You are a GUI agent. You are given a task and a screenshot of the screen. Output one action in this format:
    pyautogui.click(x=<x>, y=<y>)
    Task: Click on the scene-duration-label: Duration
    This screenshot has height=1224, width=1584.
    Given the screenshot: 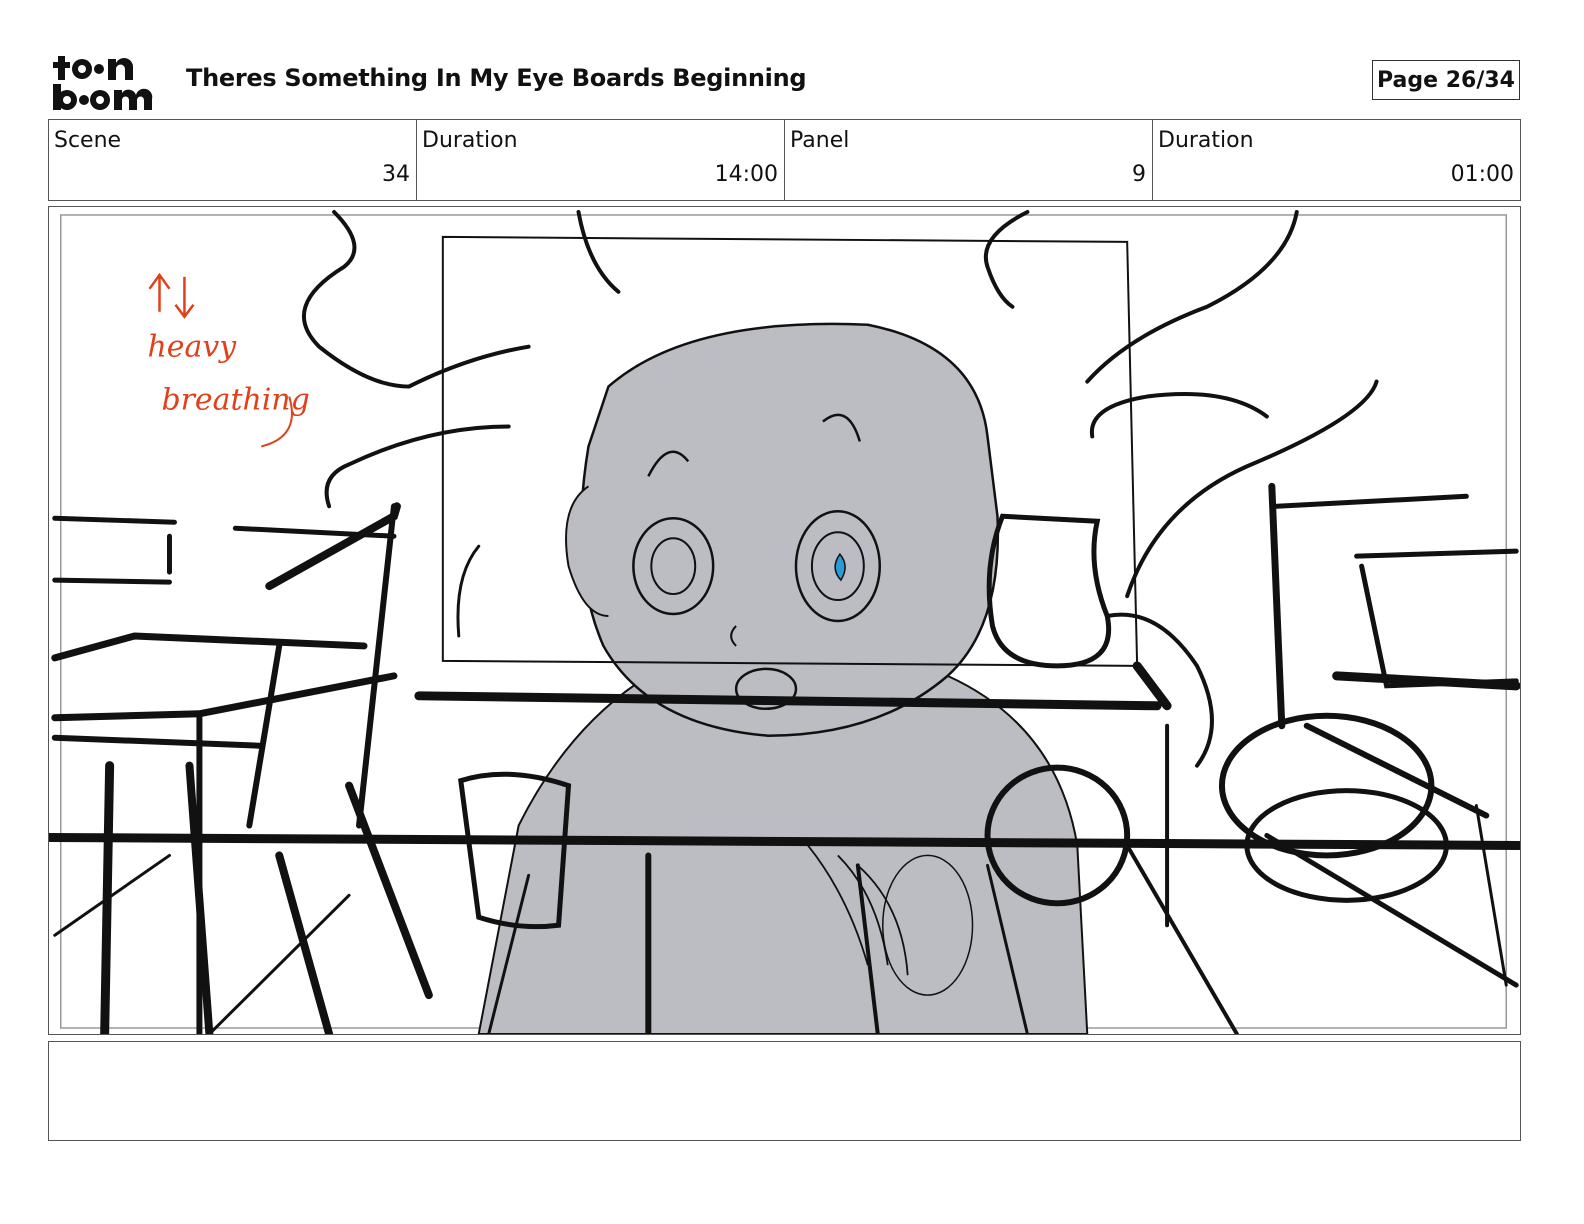 What is the action you would take?
    pyautogui.click(x=470, y=140)
    